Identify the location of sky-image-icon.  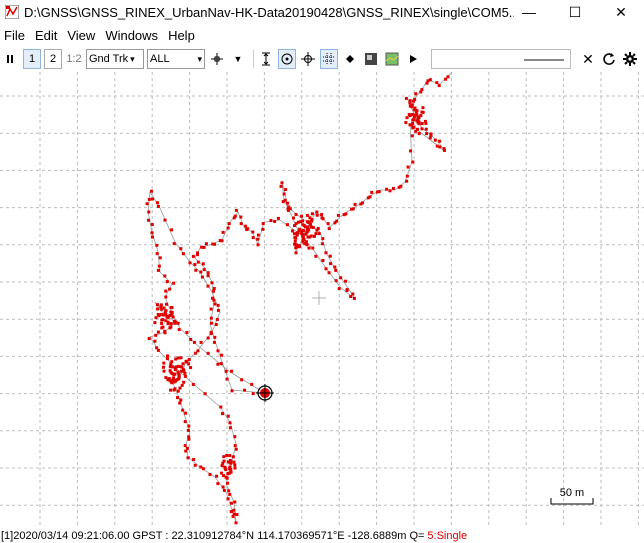
(371, 59).